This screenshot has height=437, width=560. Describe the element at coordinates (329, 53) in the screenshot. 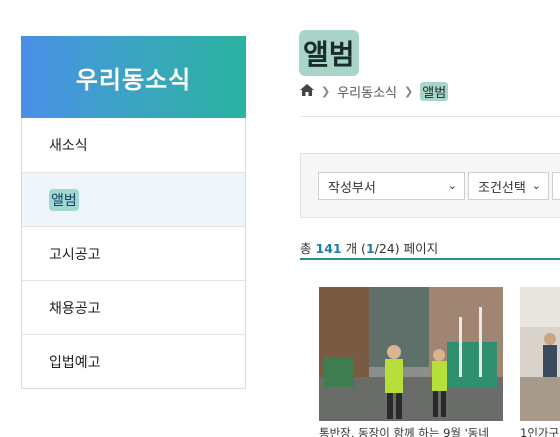

I see `page-title: 앨범` at that location.